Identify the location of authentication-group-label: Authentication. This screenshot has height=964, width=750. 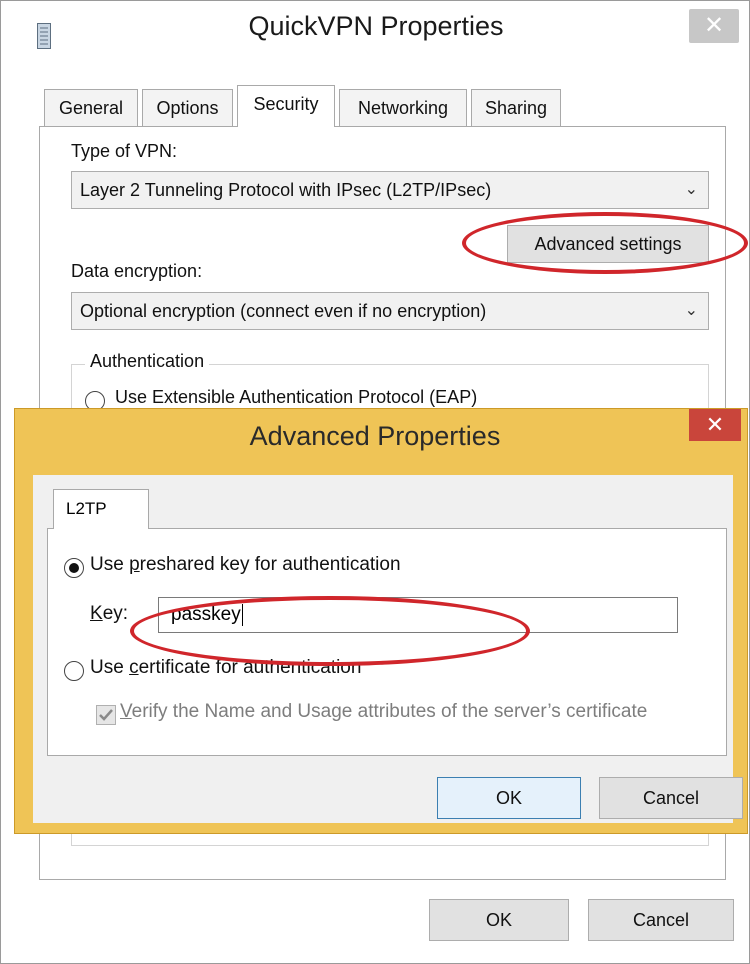
(147, 361).